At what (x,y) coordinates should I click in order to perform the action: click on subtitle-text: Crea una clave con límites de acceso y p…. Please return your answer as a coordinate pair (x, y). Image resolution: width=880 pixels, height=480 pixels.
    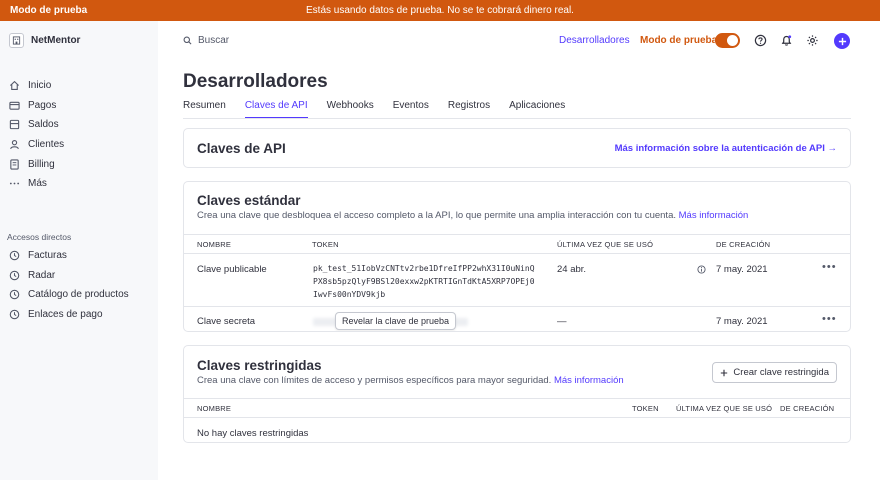
    Looking at the image, I should click on (374, 380).